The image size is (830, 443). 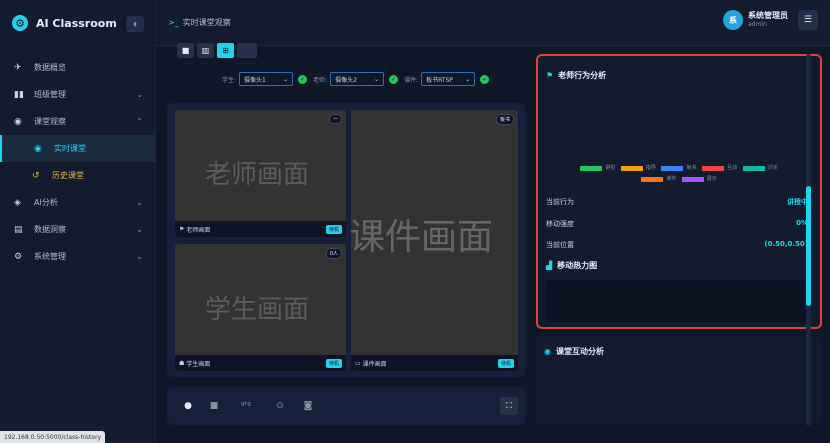 I want to click on legend-item: 互动, so click(x=719, y=168).